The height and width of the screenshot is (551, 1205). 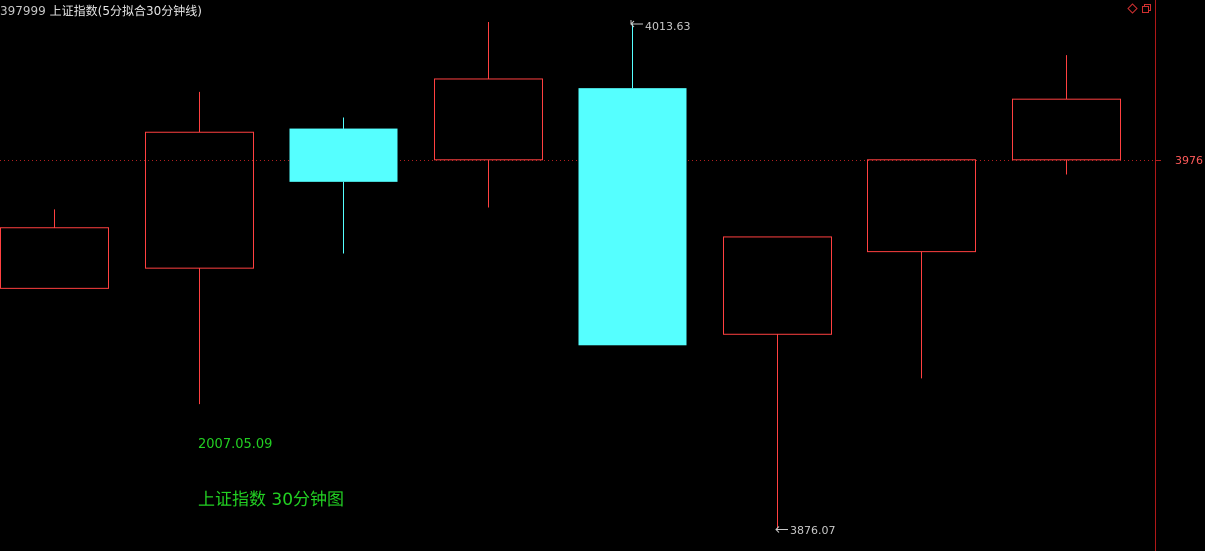 I want to click on diamond-icon, so click(x=1132, y=8).